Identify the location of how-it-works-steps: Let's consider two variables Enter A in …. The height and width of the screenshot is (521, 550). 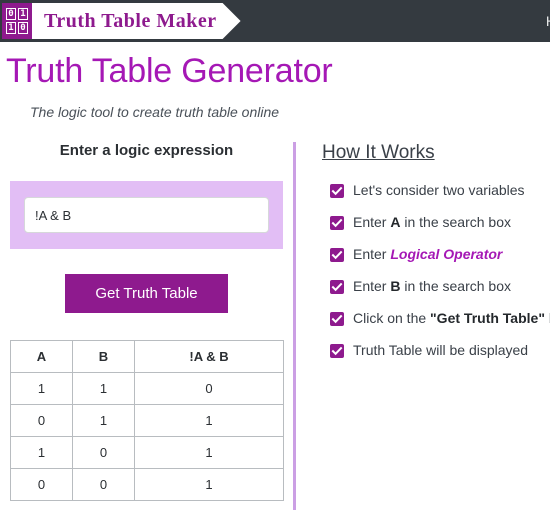
(436, 270).